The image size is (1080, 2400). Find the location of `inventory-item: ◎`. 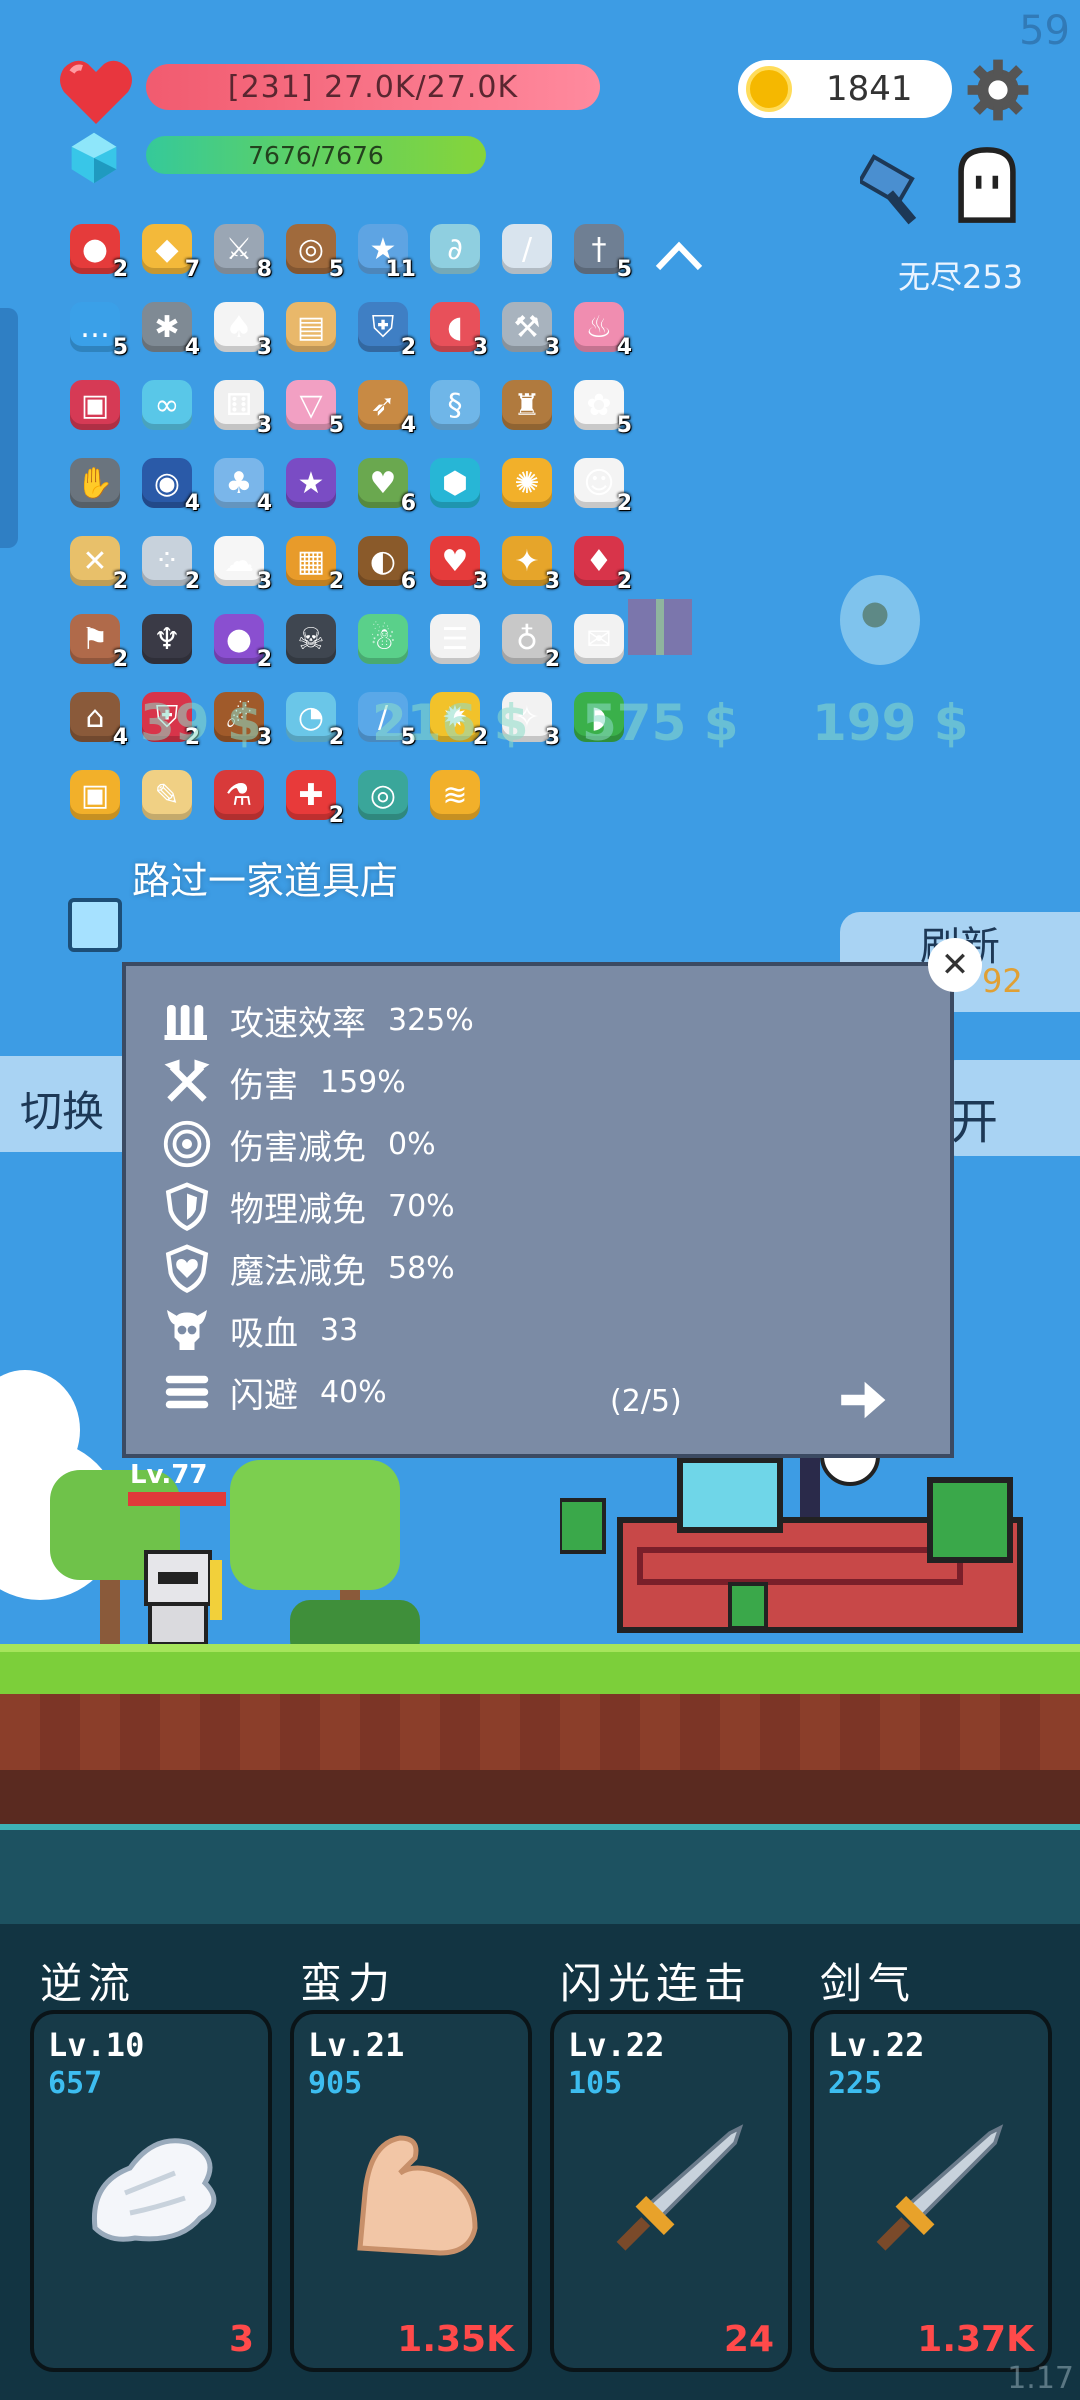

inventory-item: ◎ is located at coordinates (383, 795).